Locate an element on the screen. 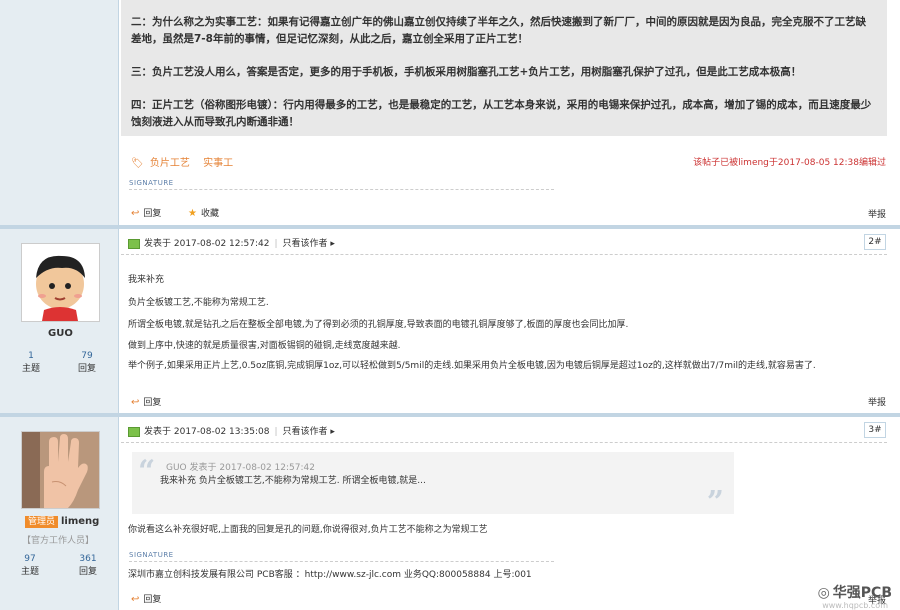 The image size is (900, 610). stat-value: 79 is located at coordinates (87, 356).